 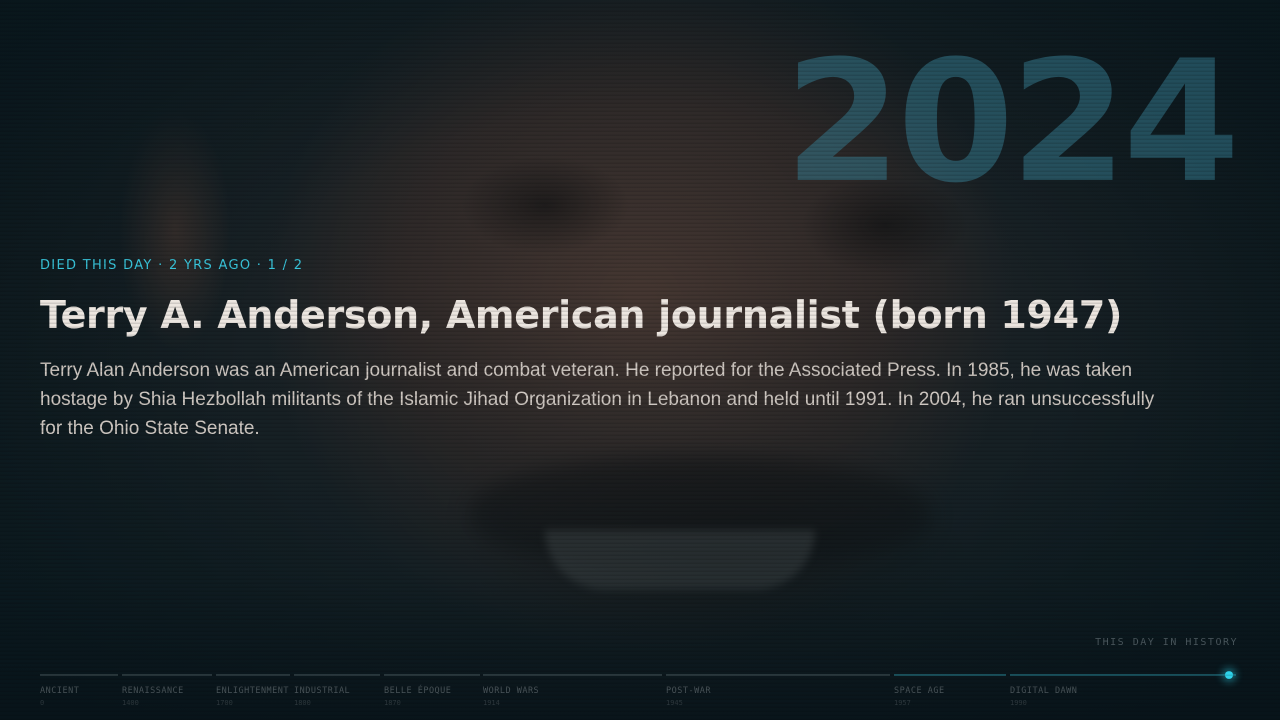 I want to click on era-label: POST-WAR, so click(x=688, y=691).